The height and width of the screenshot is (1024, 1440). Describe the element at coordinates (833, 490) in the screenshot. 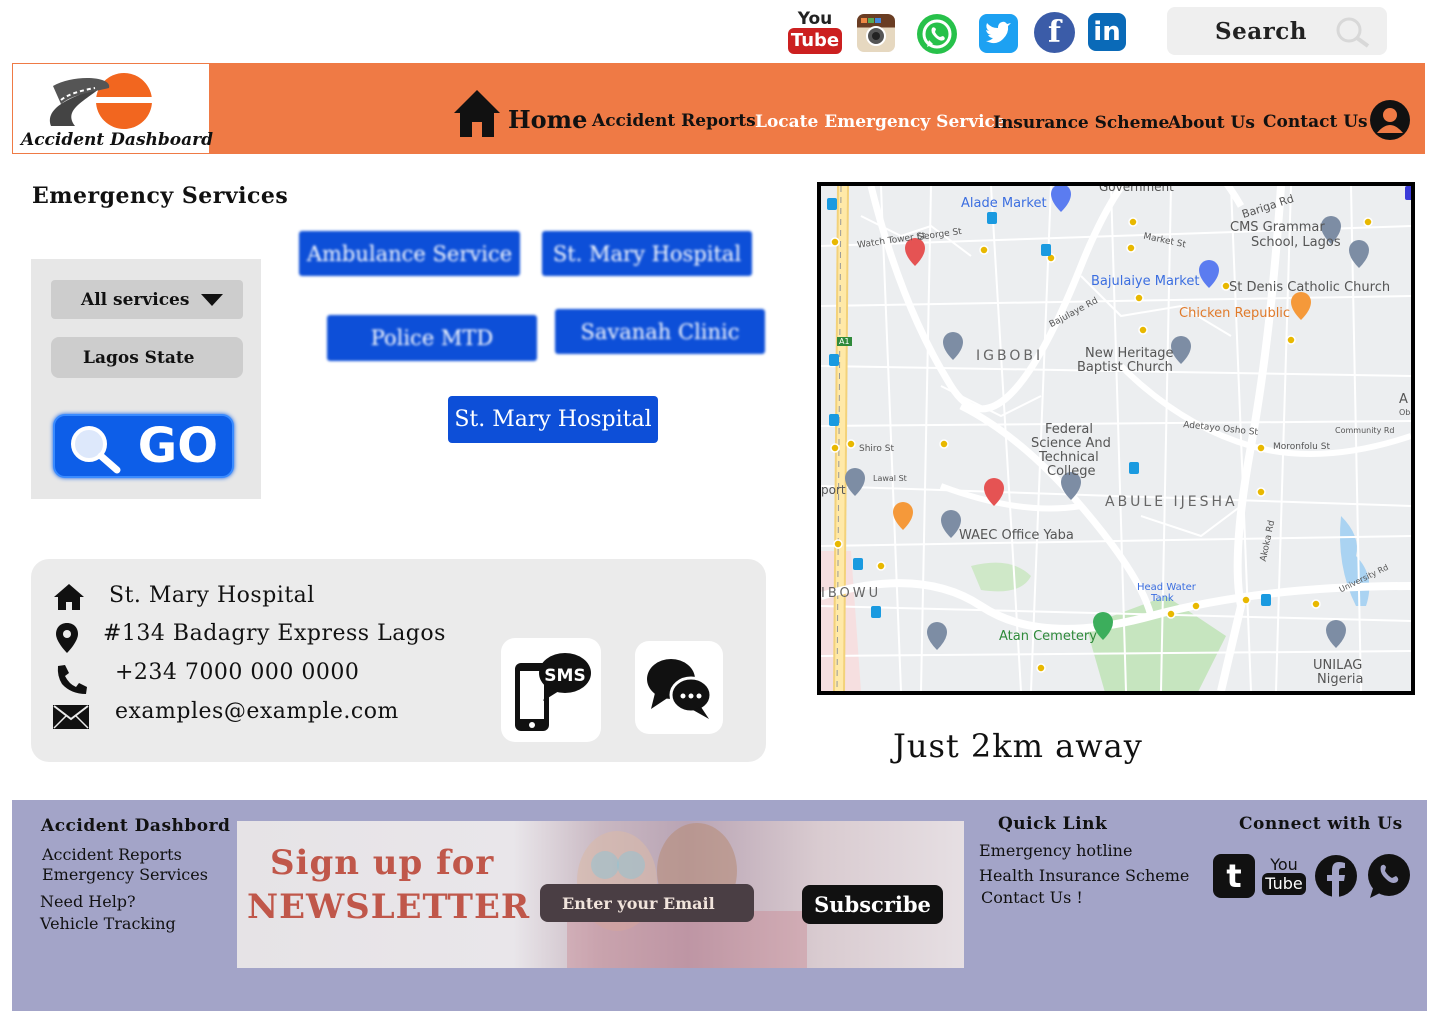

I see `map-label-port: port` at that location.